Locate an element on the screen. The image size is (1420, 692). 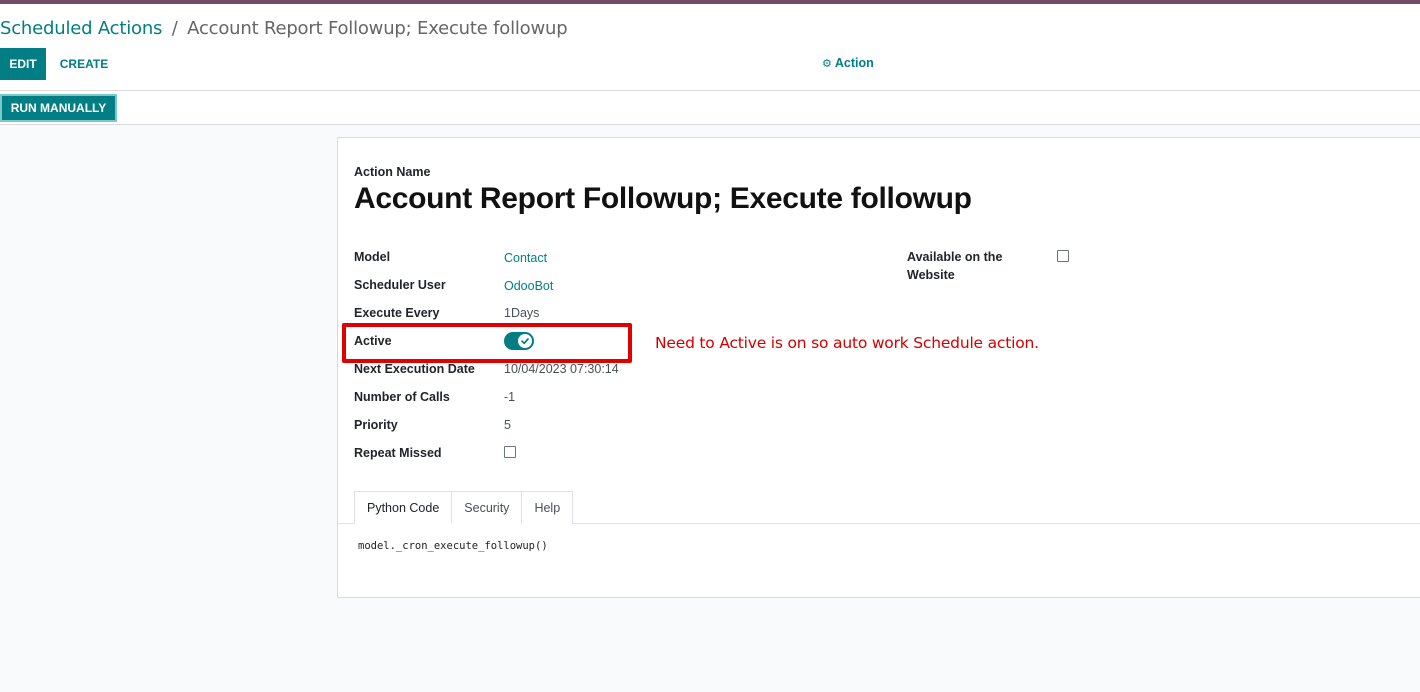
available-website-label: Available on the Website is located at coordinates (954, 266).